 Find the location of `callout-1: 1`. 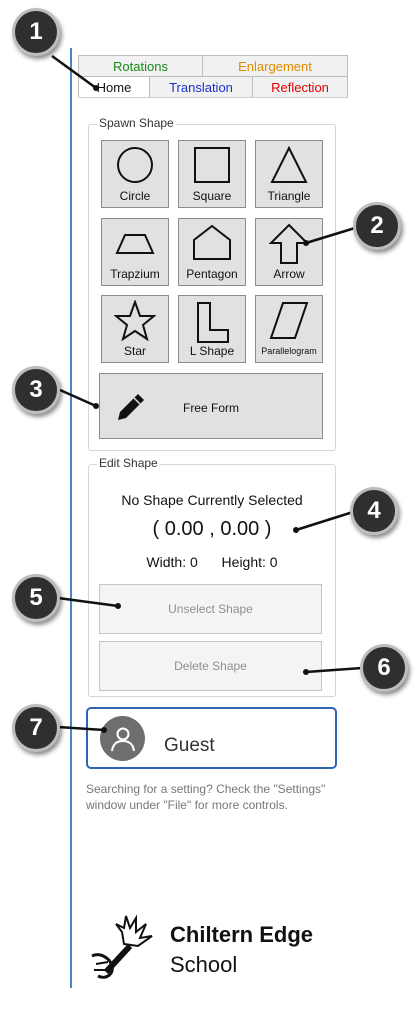

callout-1: 1 is located at coordinates (36, 32).